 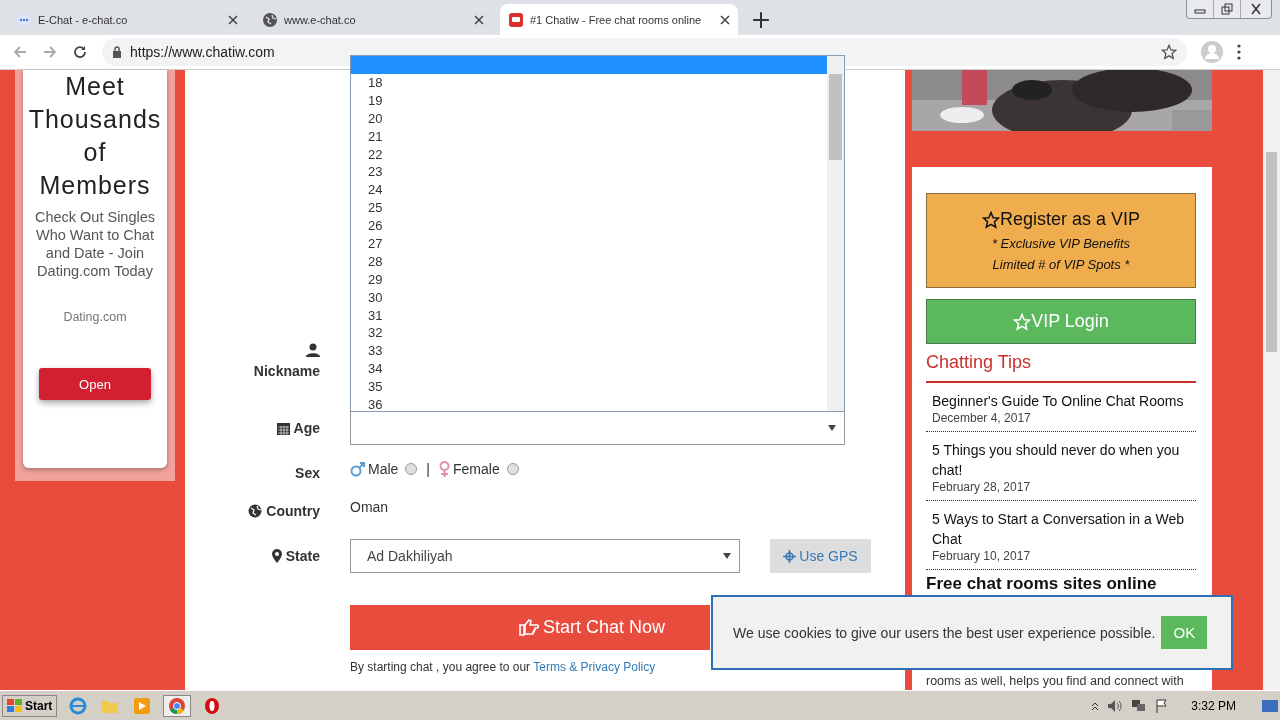 What do you see at coordinates (1061, 401) in the screenshot?
I see `tip-link: Beginner's Guide To Online Chat Rooms` at bounding box center [1061, 401].